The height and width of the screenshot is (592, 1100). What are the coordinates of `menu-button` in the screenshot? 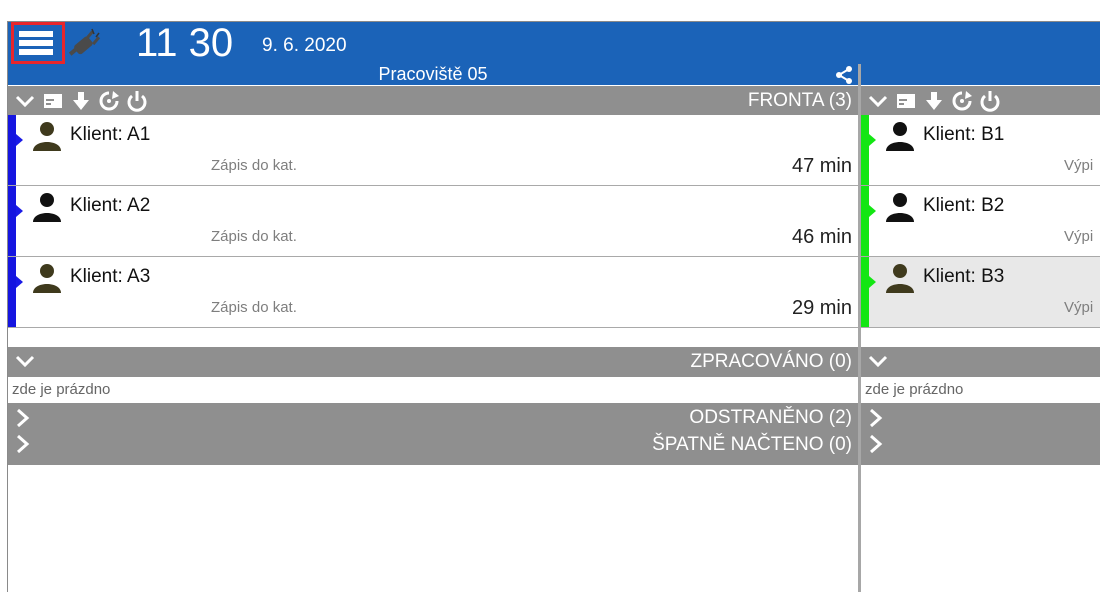 It's located at (38, 43).